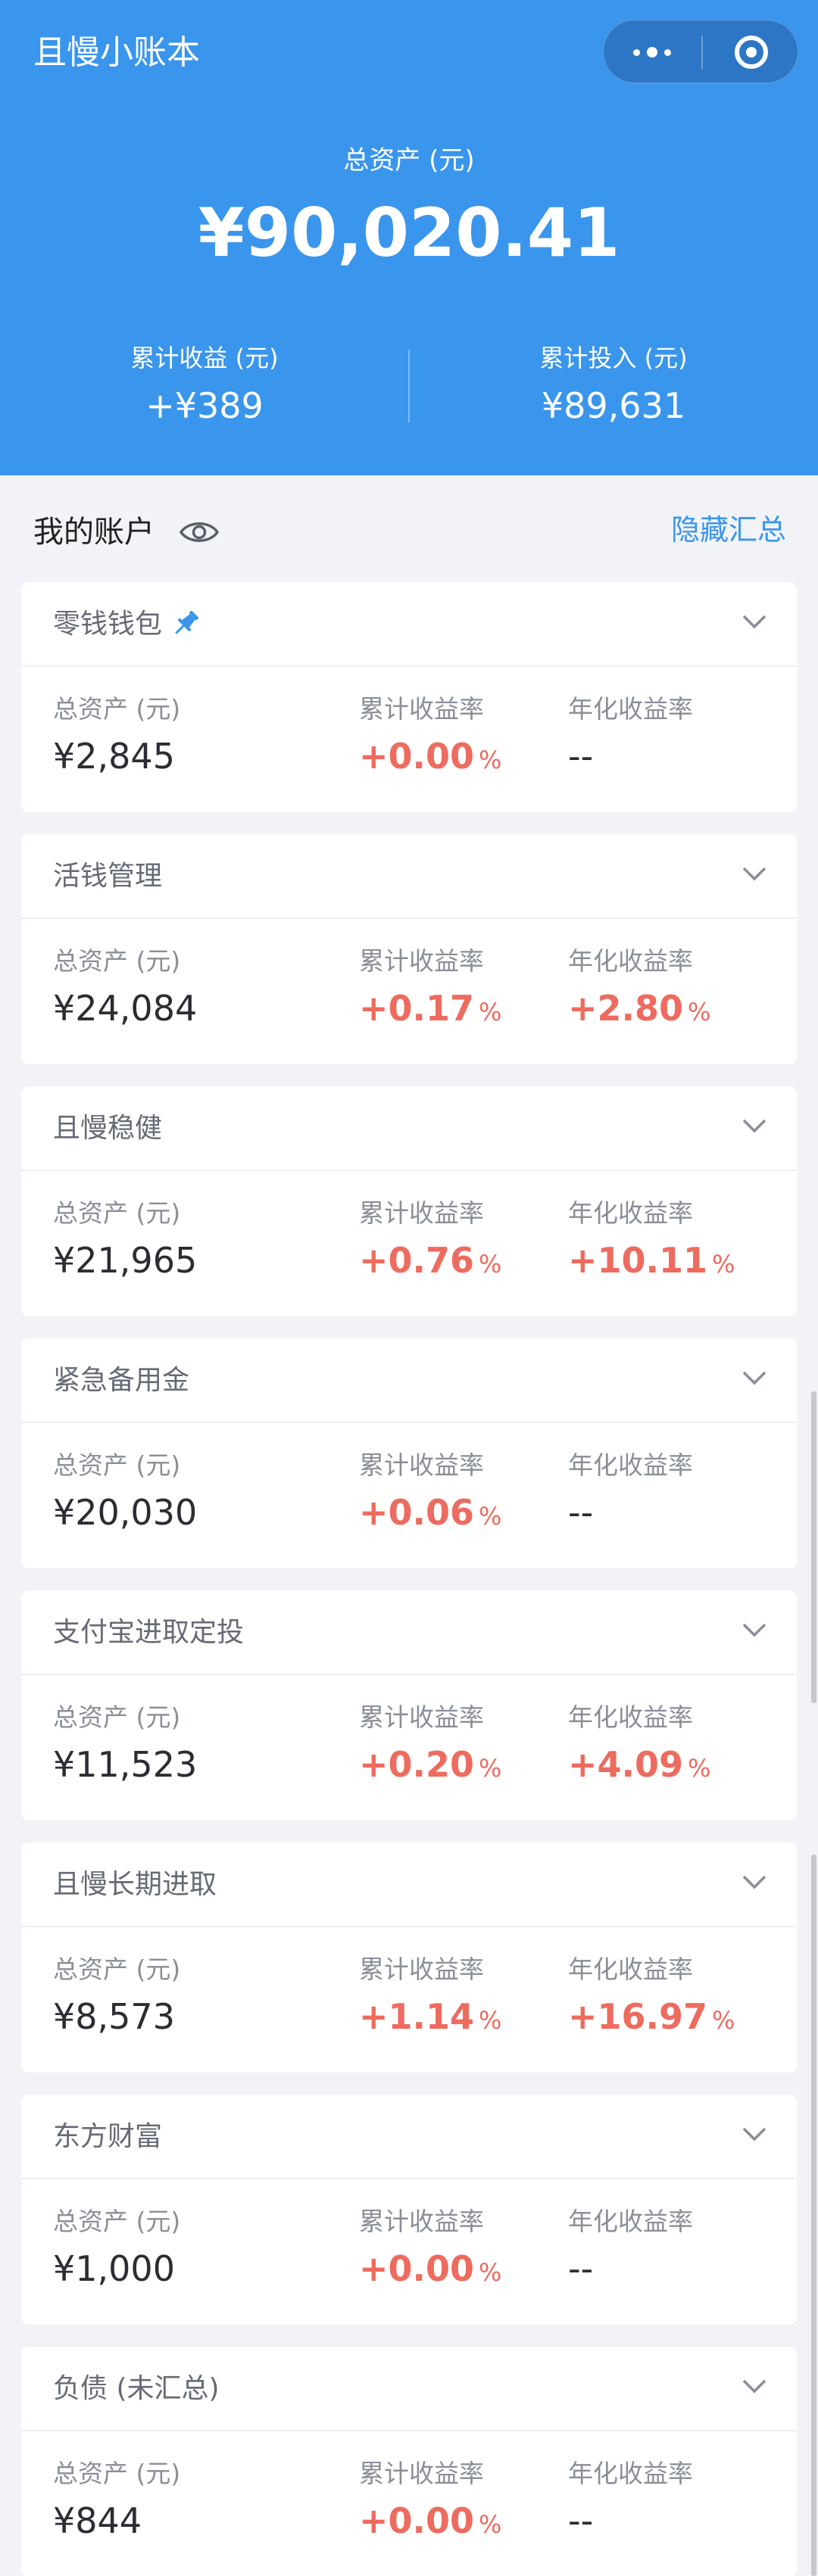 Image resolution: width=818 pixels, height=2576 pixels. What do you see at coordinates (640, 1008) in the screenshot?
I see `annual-yield-value: +2.80%` at bounding box center [640, 1008].